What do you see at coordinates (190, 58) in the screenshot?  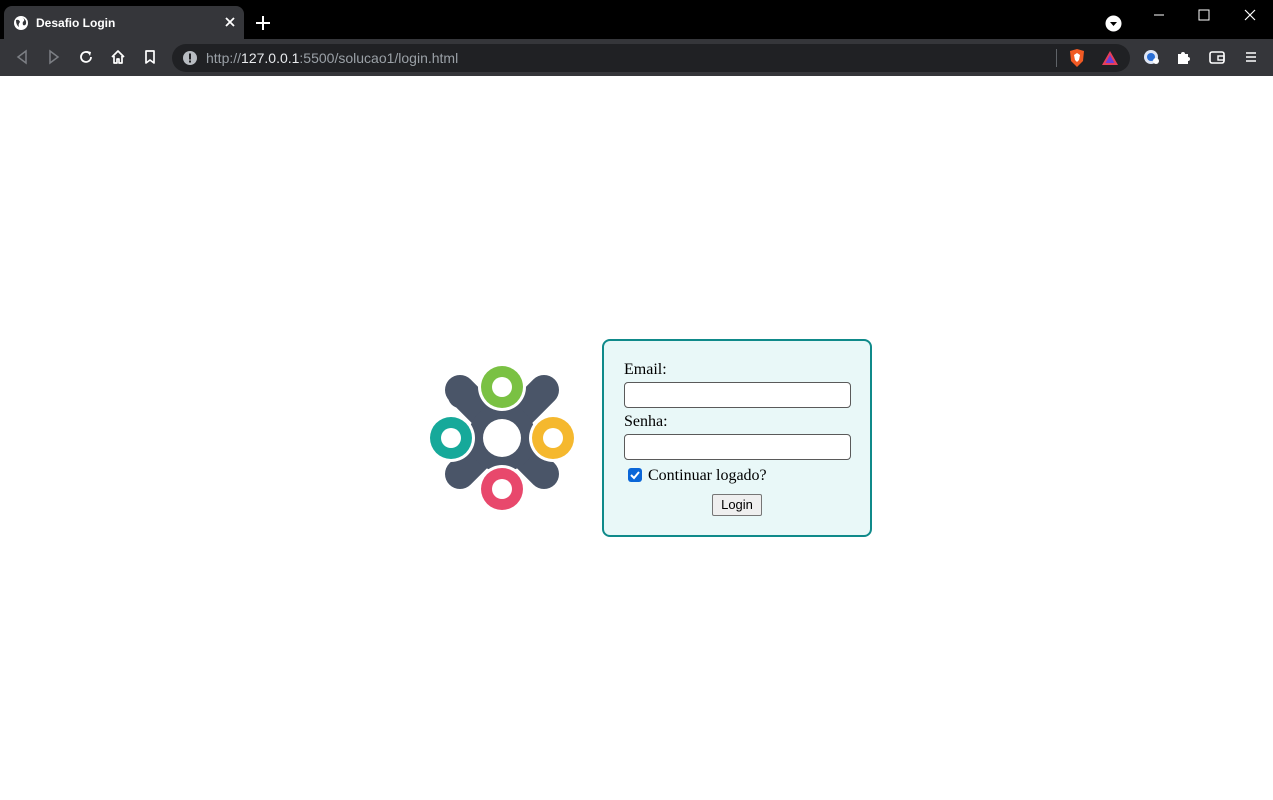 I see `info-icon` at bounding box center [190, 58].